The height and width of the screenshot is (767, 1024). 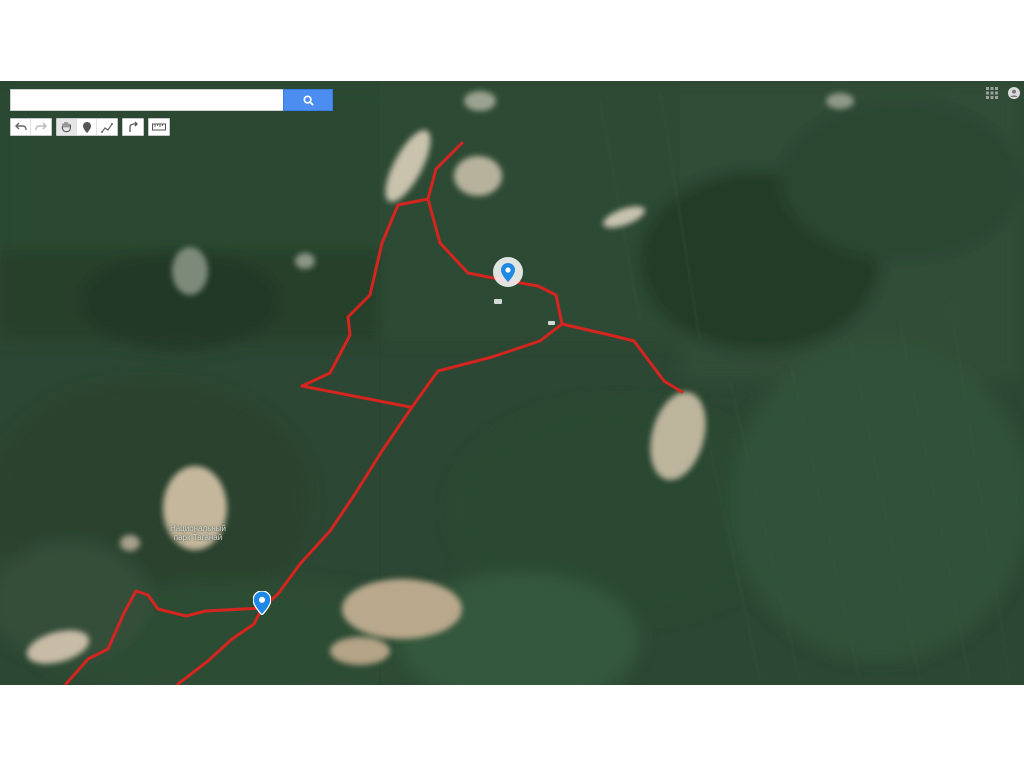 I want to click on map-toolbar, so click(x=90, y=127).